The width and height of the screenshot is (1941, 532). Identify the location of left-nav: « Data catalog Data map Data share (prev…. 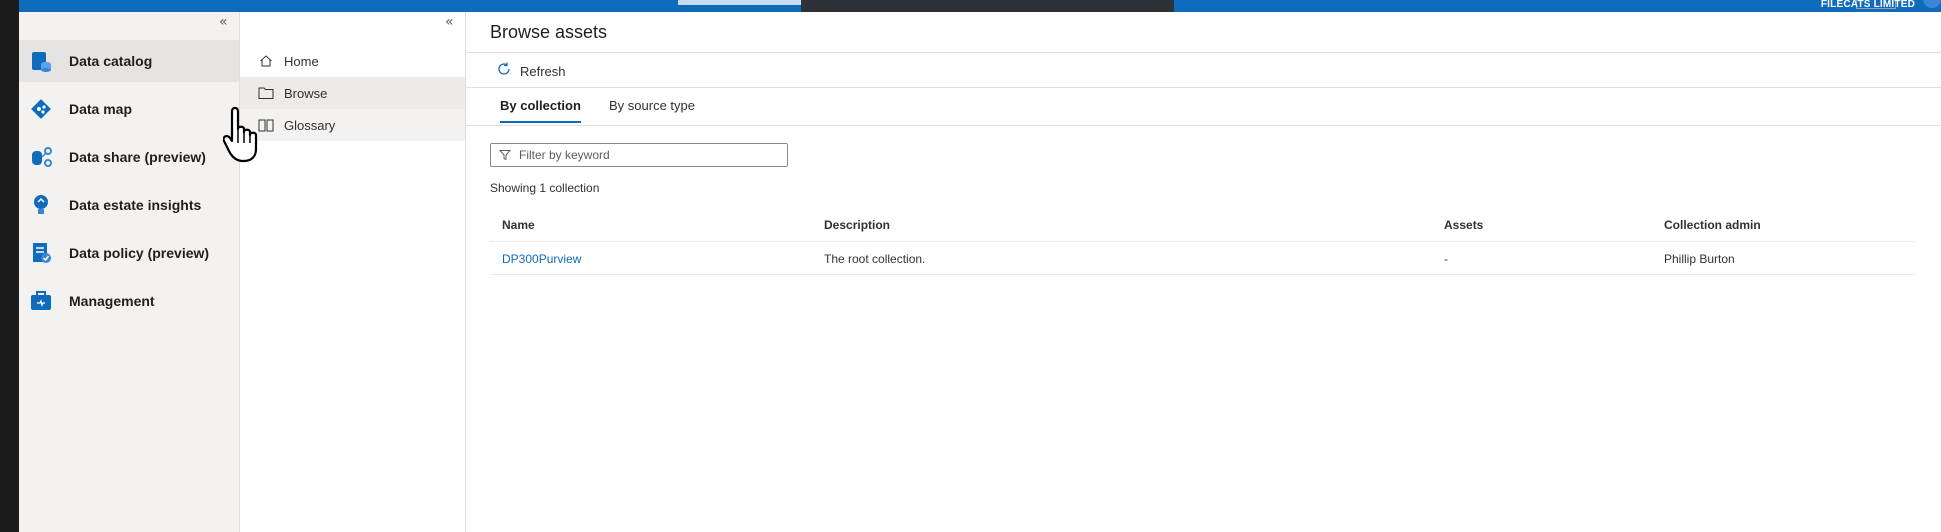
(129, 272).